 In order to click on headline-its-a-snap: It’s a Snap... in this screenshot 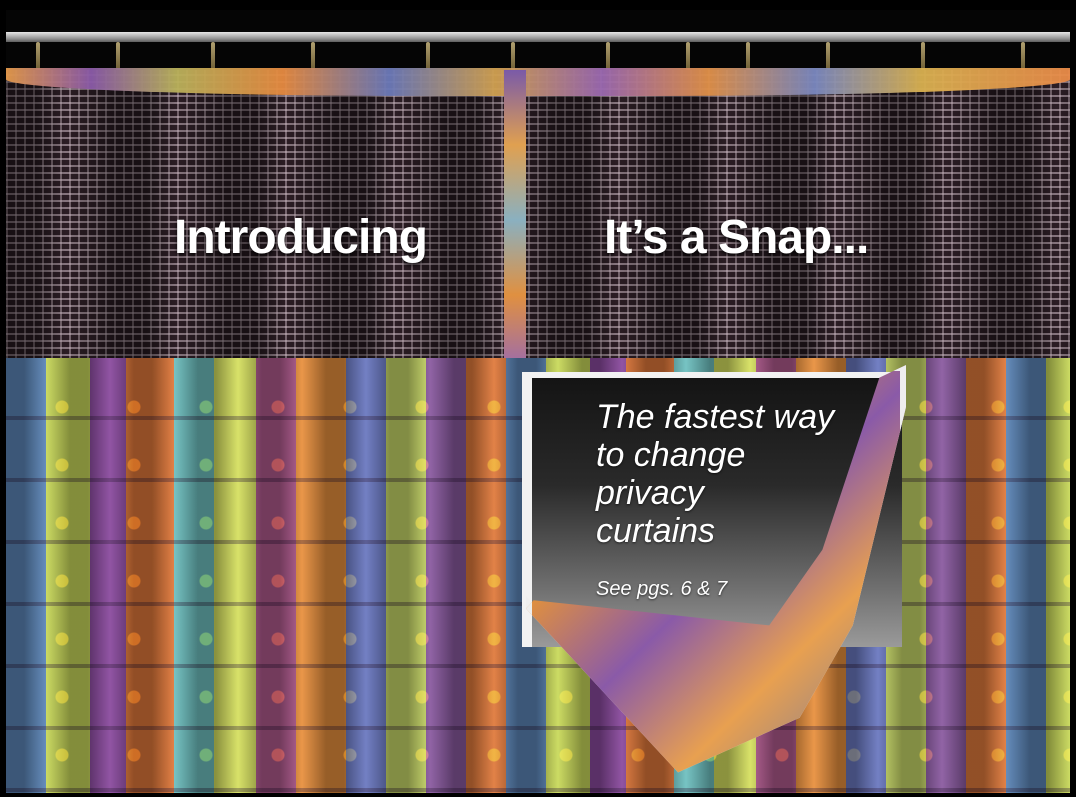, I will do `click(736, 237)`.